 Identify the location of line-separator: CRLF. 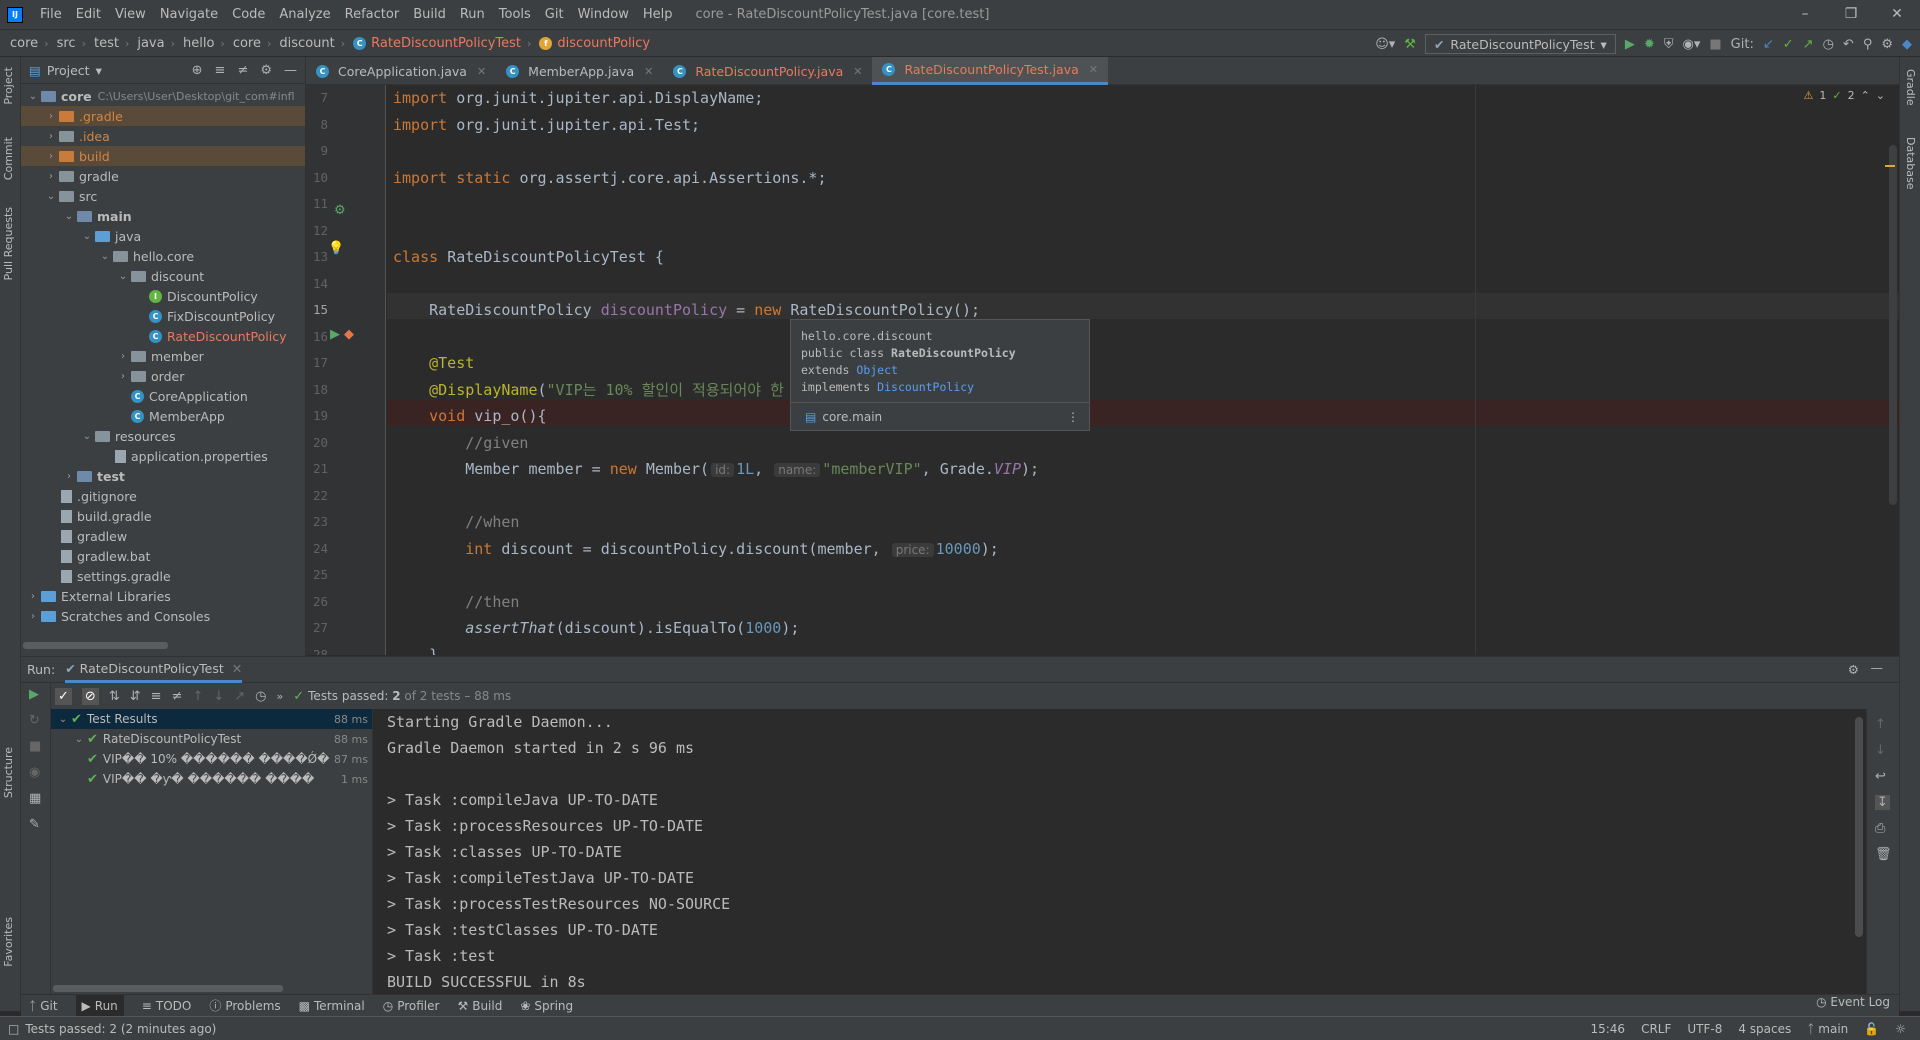
(1656, 1029).